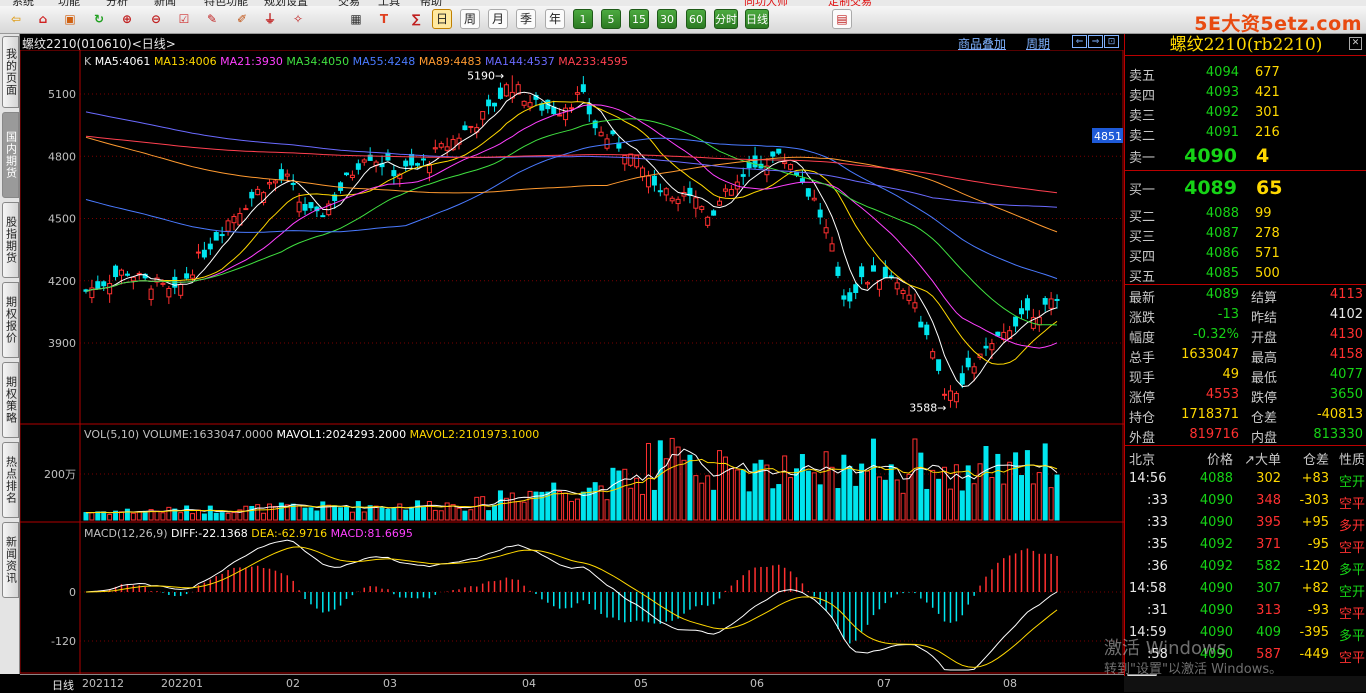 The width and height of the screenshot is (1366, 693). What do you see at coordinates (1095, 41) in the screenshot?
I see `next-page-icon: ⇒` at bounding box center [1095, 41].